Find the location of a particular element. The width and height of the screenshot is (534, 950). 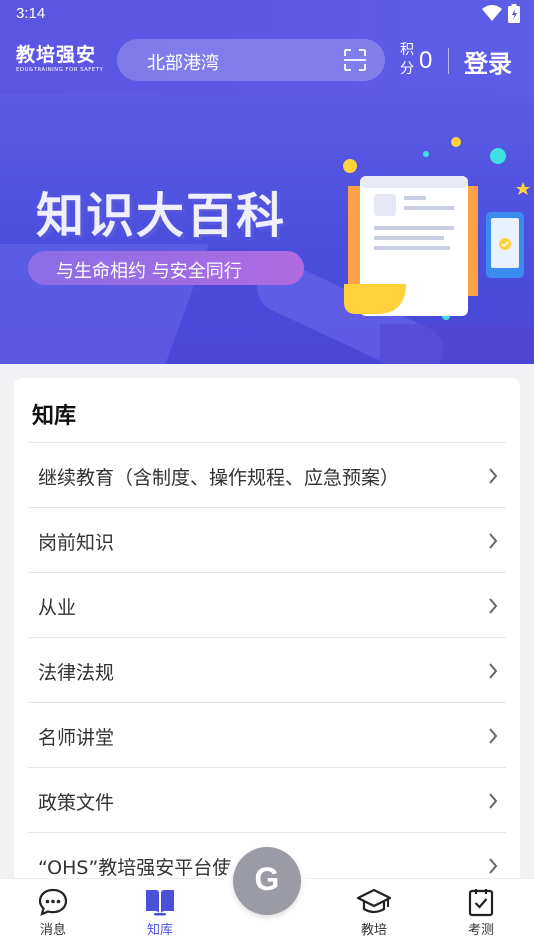

banner-title: 知识大百科 is located at coordinates (161, 216).